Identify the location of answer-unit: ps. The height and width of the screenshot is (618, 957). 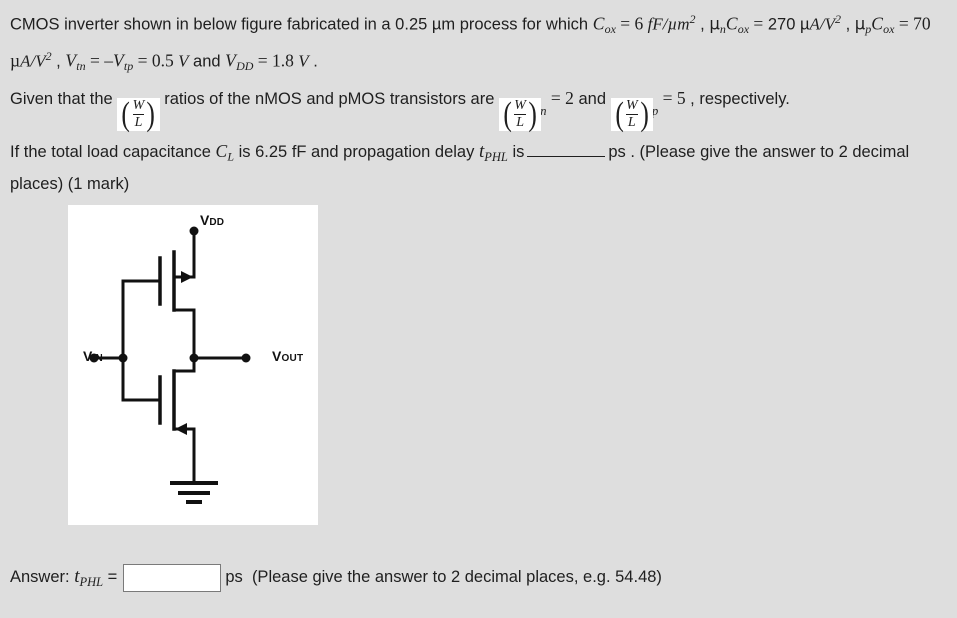
(234, 577).